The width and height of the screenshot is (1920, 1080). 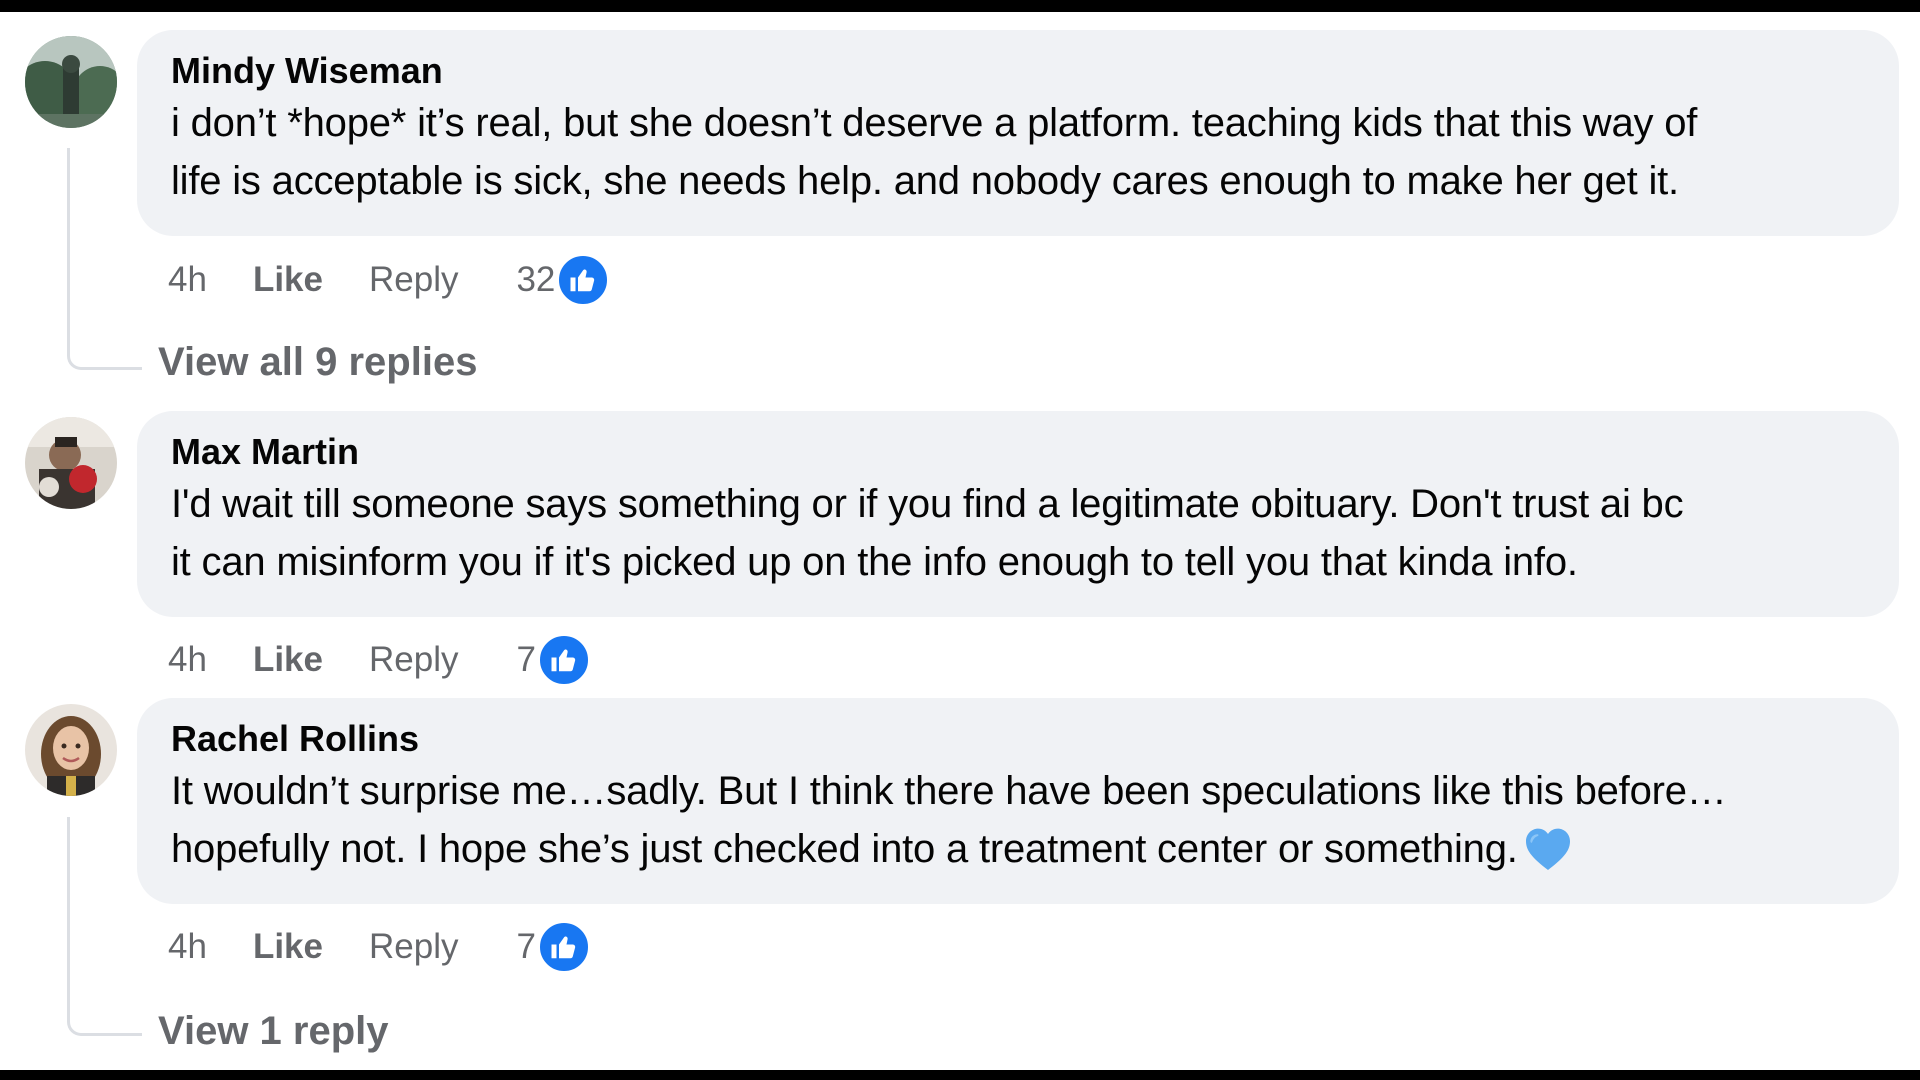 What do you see at coordinates (317, 362) in the screenshot?
I see `view-replies-link: View all 9 replies` at bounding box center [317, 362].